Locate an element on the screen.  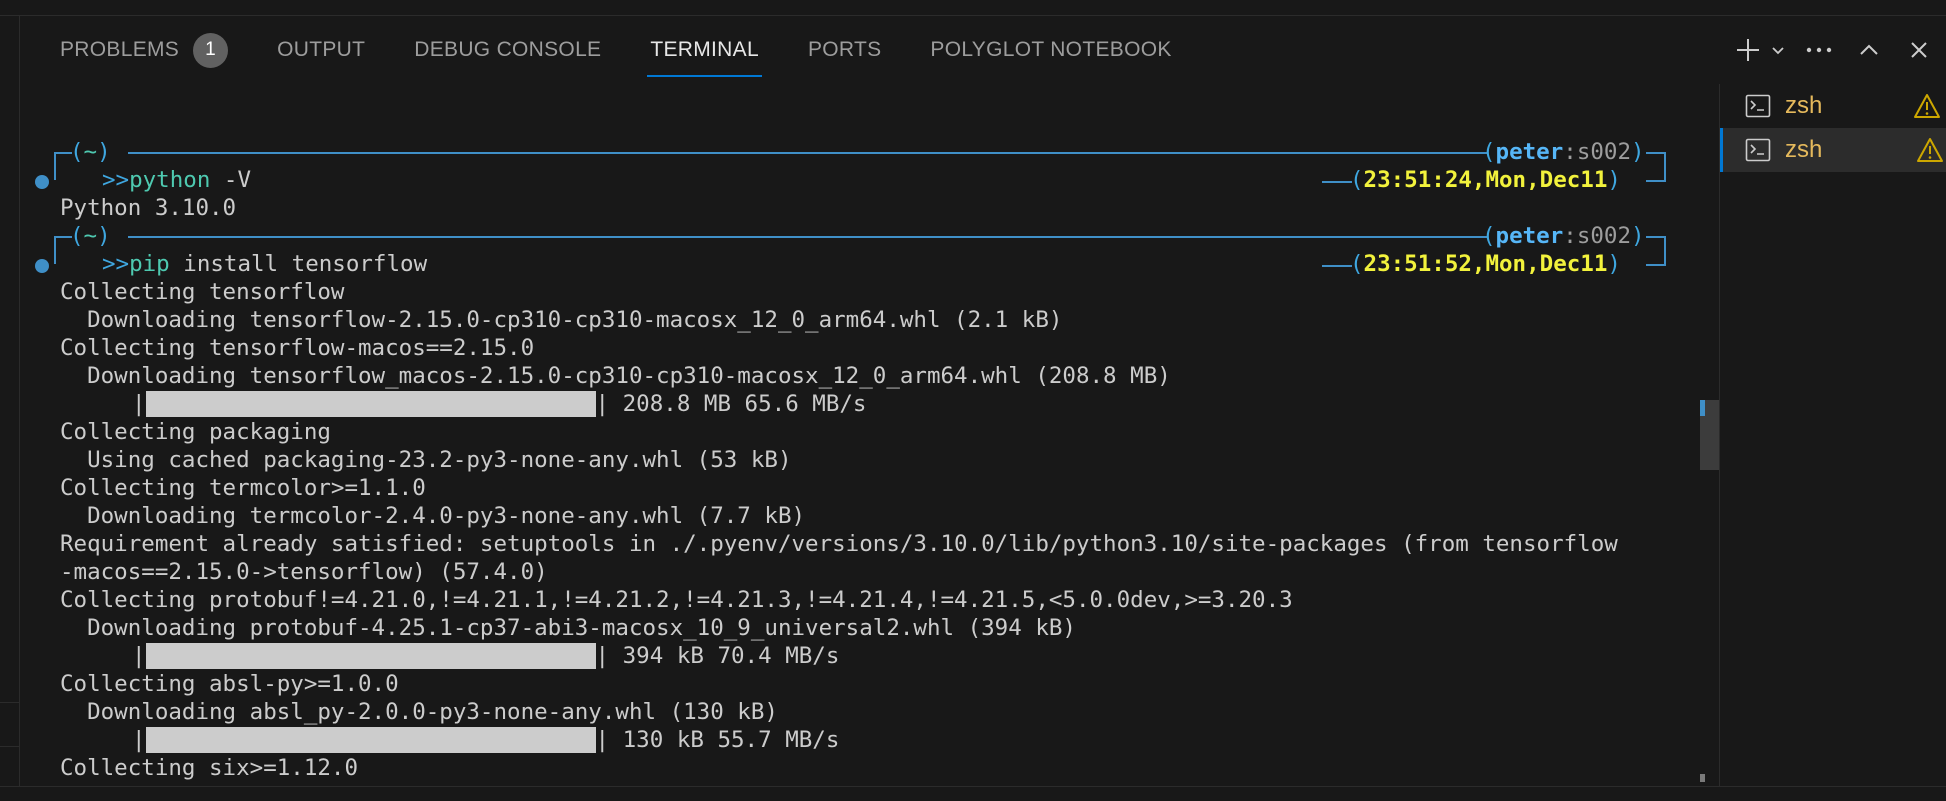
terminal-profiles-dropdown is located at coordinates (1778, 50).